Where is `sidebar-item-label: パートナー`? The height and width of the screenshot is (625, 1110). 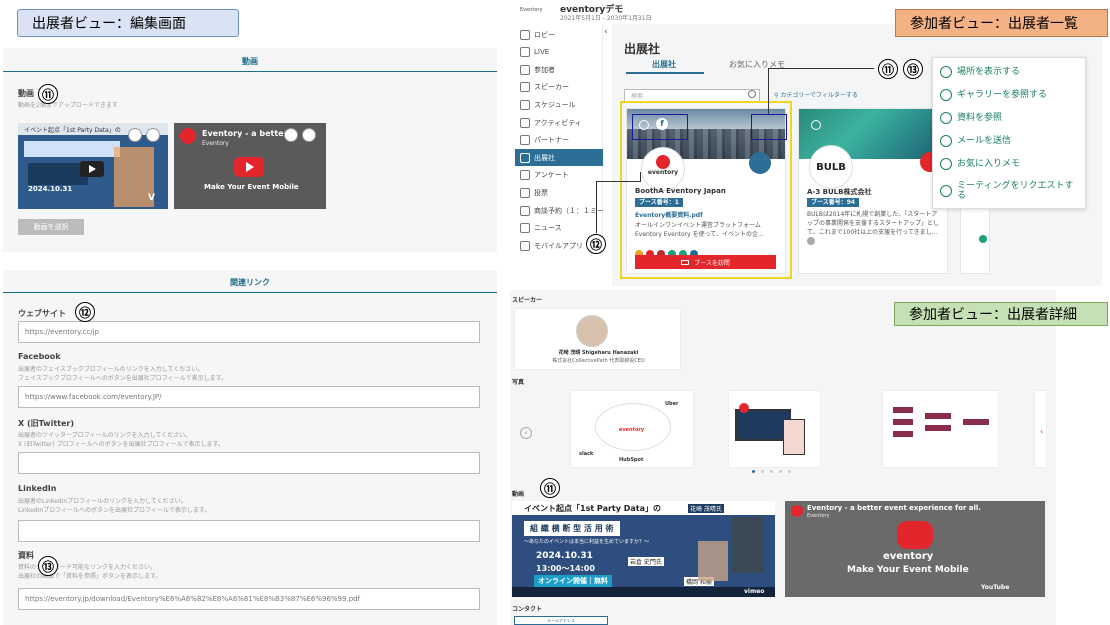
sidebar-item-label: パートナー is located at coordinates (551, 140).